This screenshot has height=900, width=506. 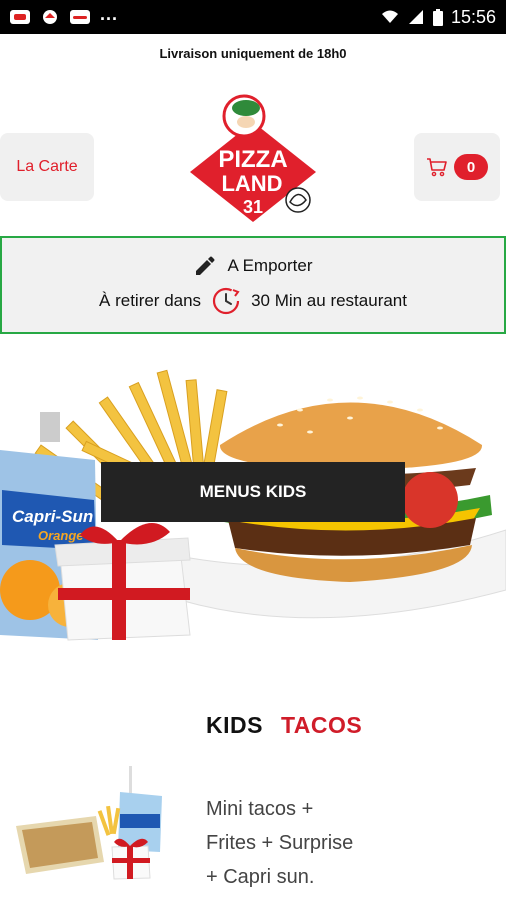 What do you see at coordinates (234, 725) in the screenshot?
I see `product-title-kids: KIDS` at bounding box center [234, 725].